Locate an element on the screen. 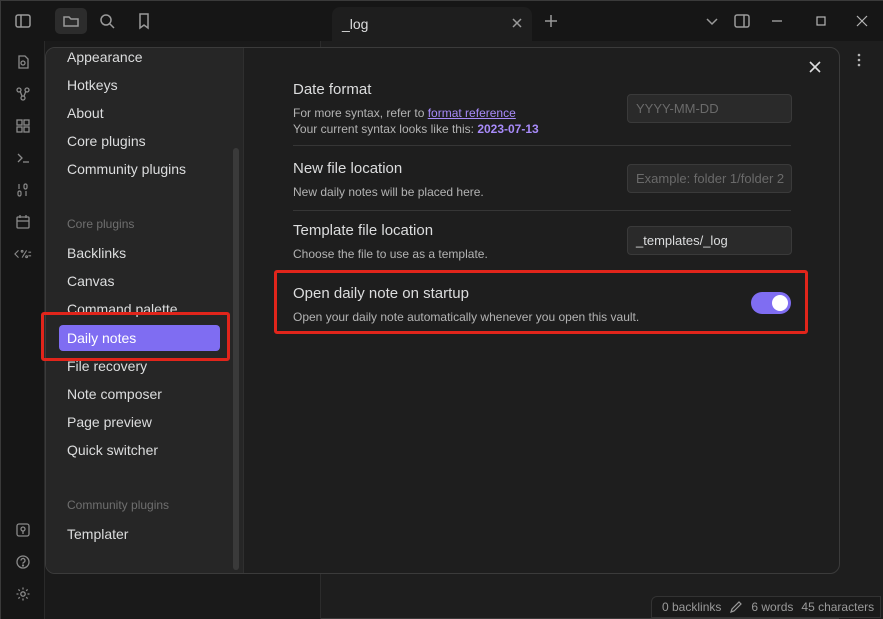 This screenshot has width=883, height=619. nav-appearance: Appearance is located at coordinates (139, 59).